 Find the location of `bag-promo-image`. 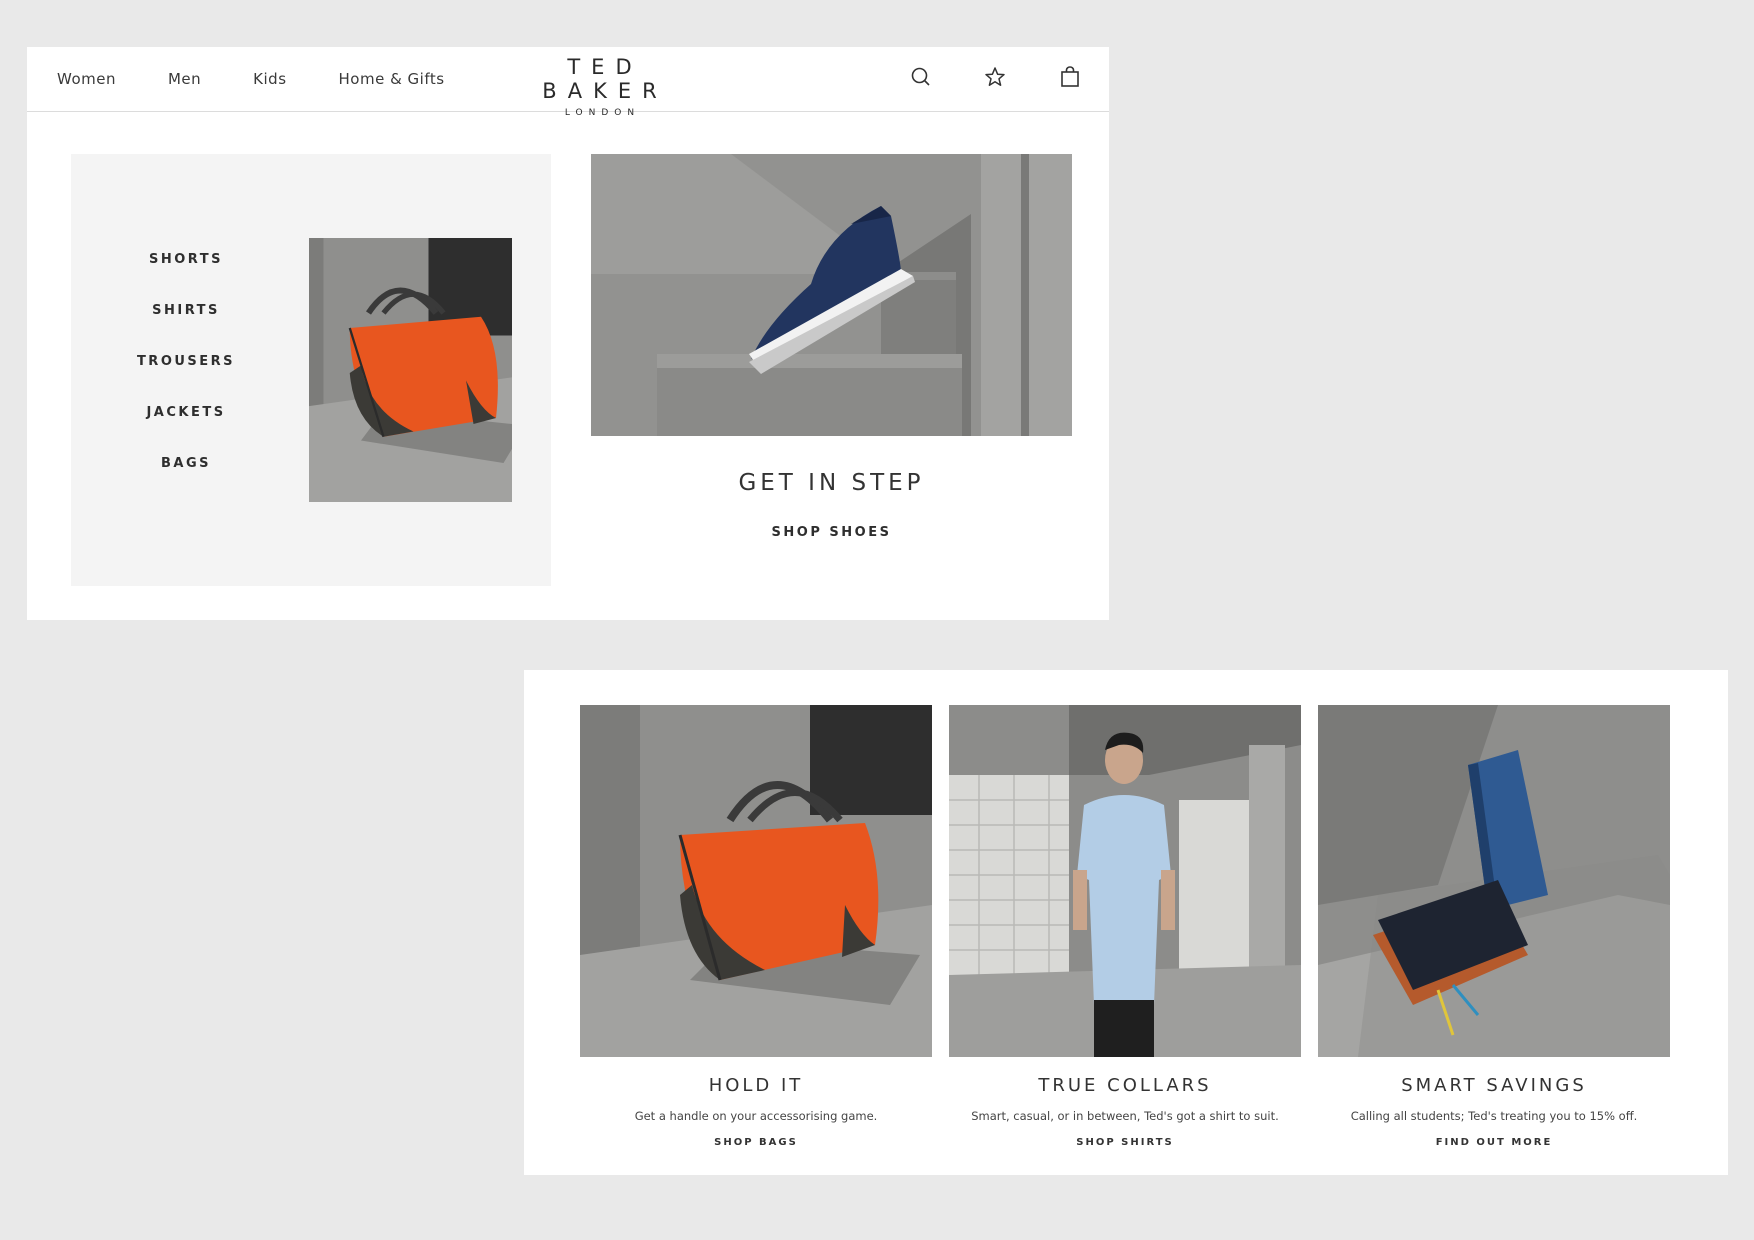

bag-promo-image is located at coordinates (410, 370).